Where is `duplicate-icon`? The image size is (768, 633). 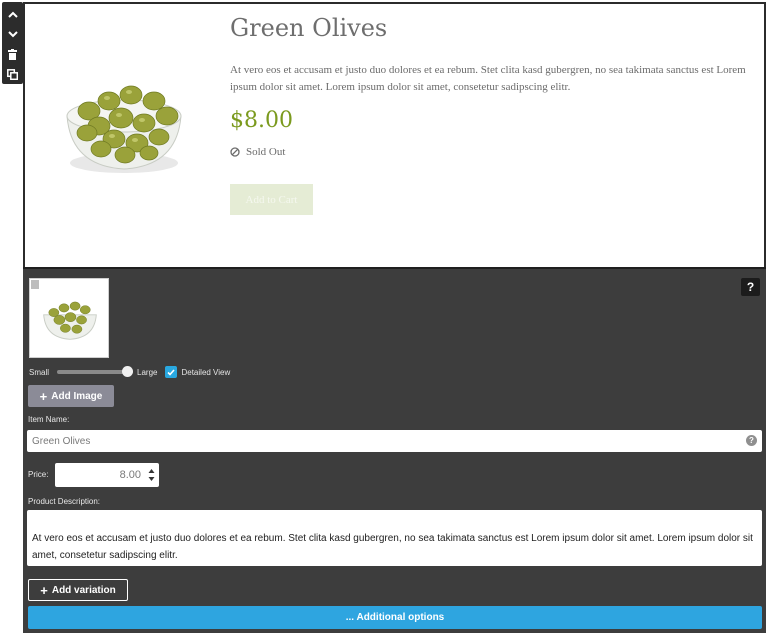
duplicate-icon is located at coordinates (12, 74).